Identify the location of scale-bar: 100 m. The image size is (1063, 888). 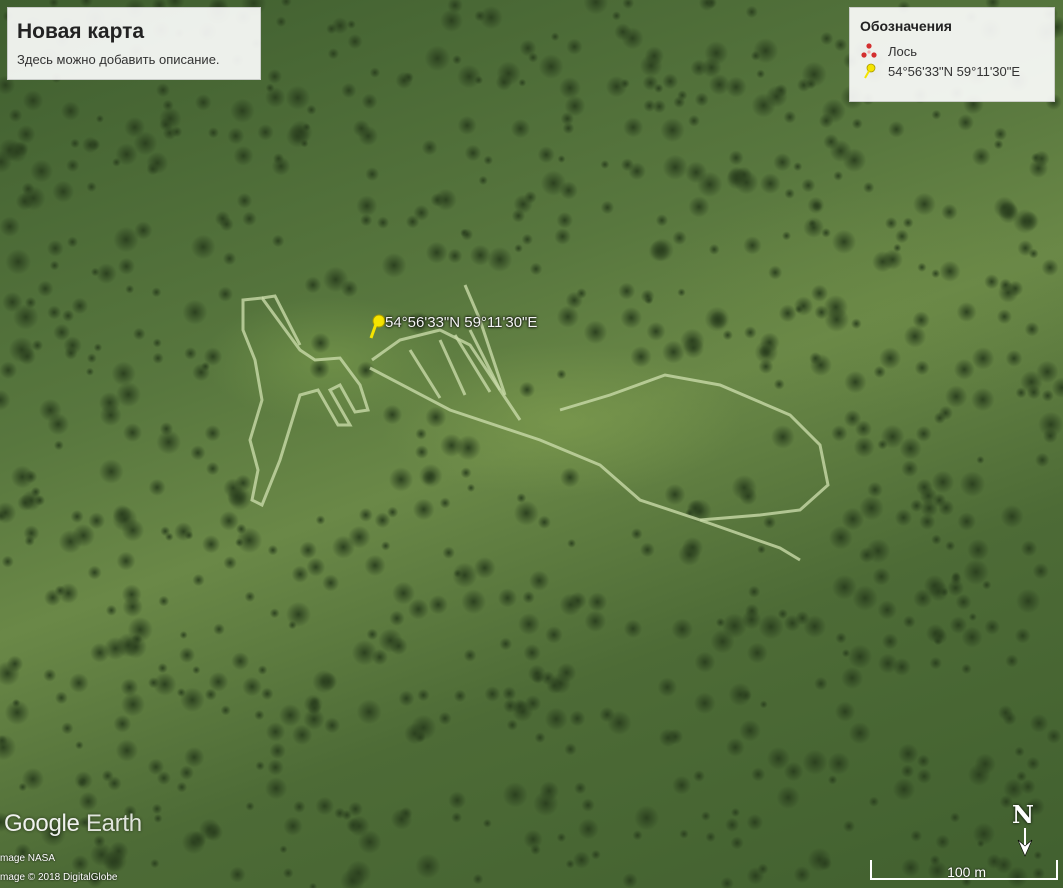
(964, 872).